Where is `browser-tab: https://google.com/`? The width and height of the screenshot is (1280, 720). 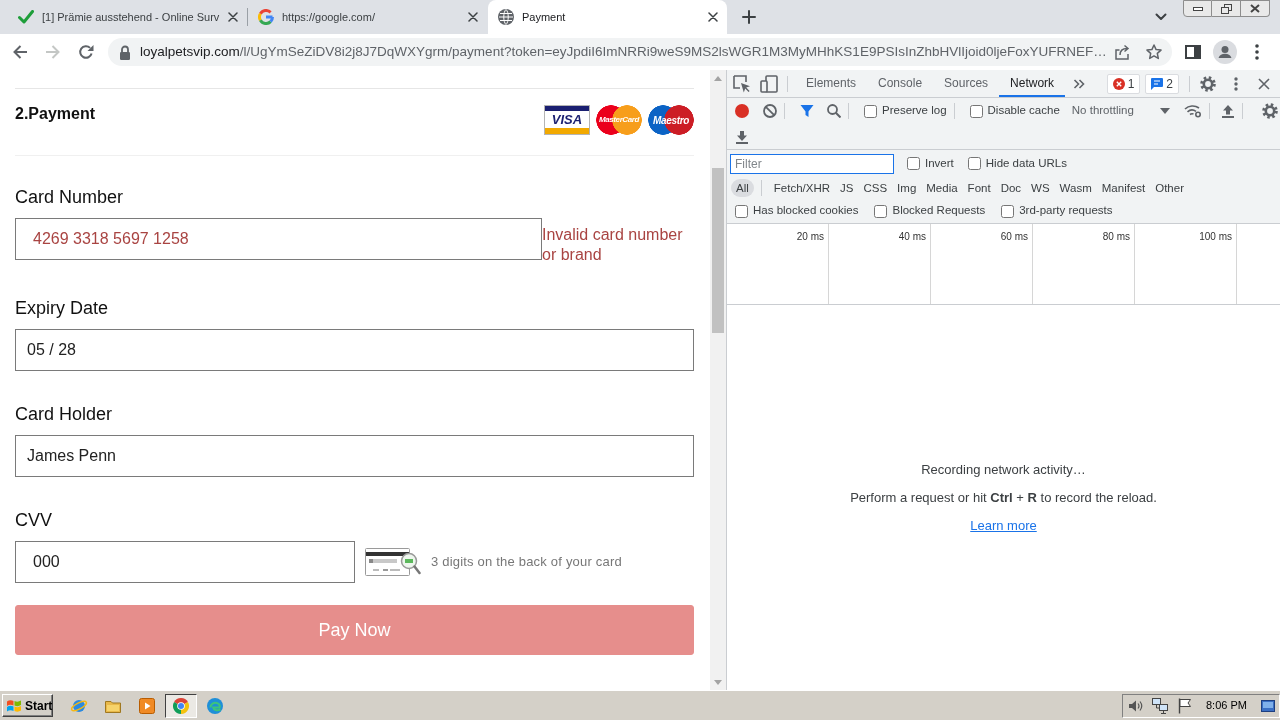 browser-tab: https://google.com/ is located at coordinates (367, 17).